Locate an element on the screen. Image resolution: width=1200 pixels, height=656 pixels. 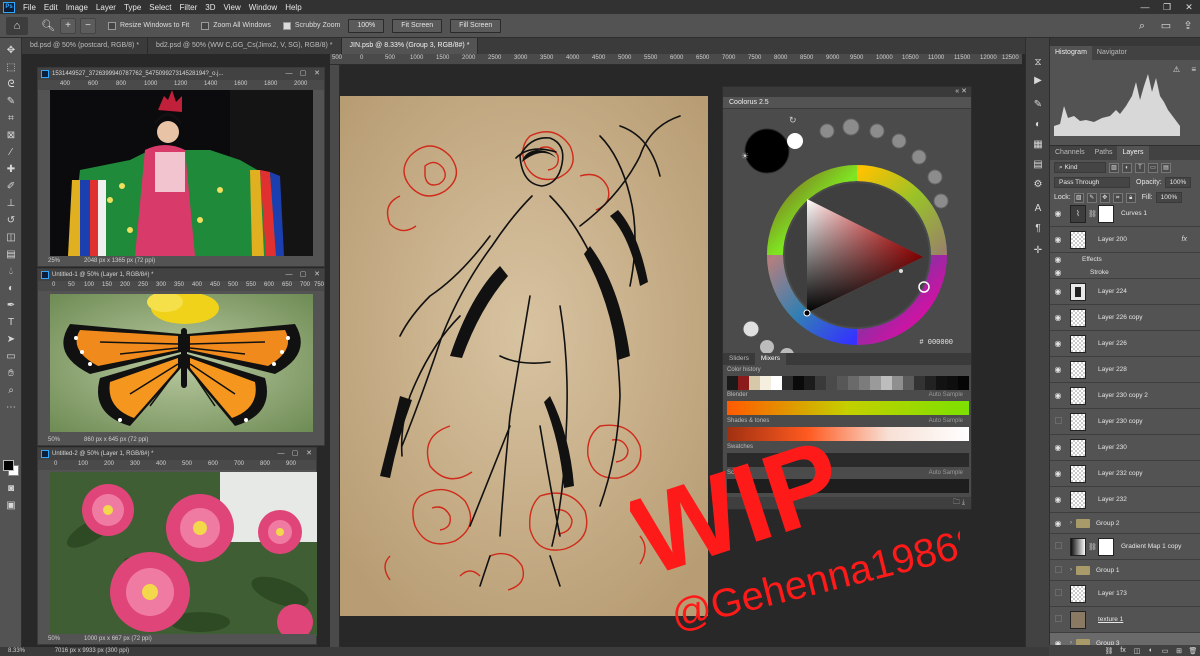
layer-row: ◉ Layer 228 is located at coordinates (1125, 370).